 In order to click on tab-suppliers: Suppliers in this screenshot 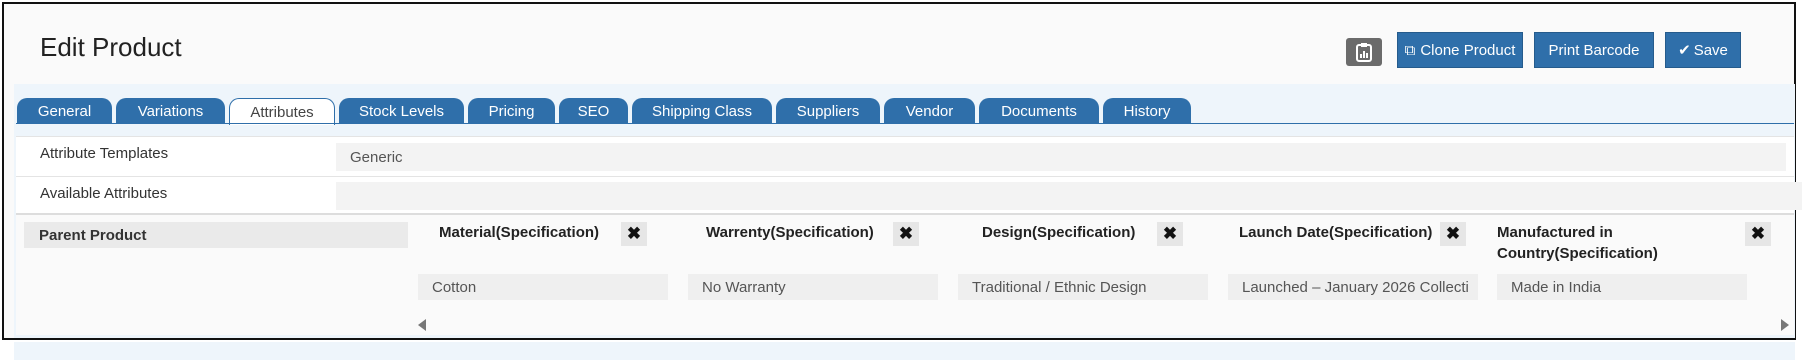, I will do `click(828, 111)`.